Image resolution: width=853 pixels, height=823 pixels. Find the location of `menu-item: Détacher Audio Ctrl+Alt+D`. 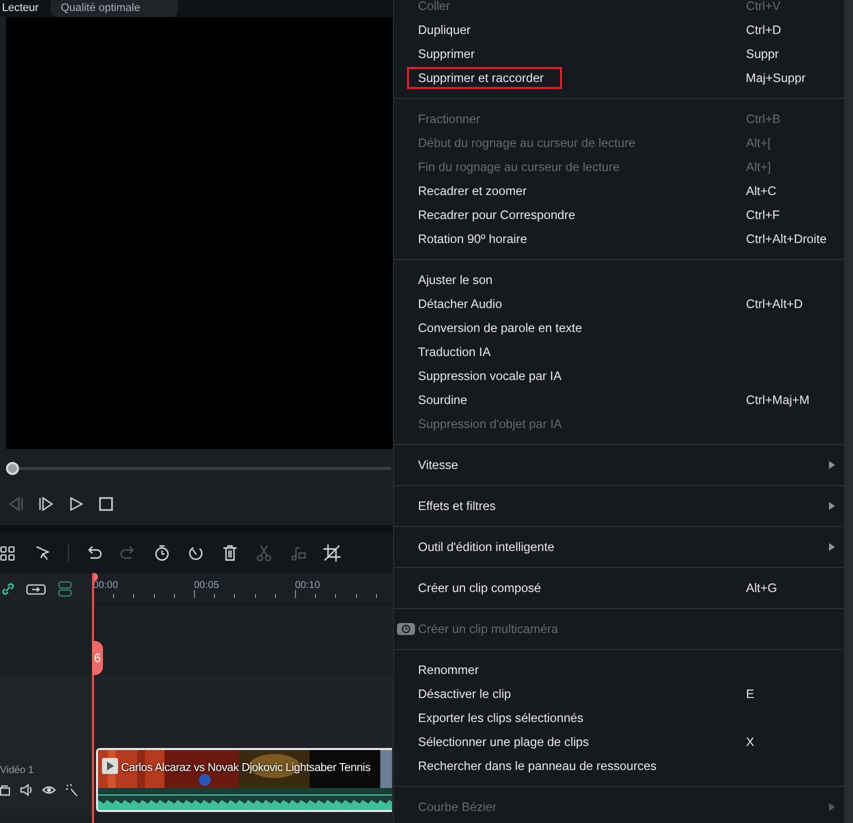

menu-item: Détacher Audio Ctrl+Alt+D is located at coordinates (619, 304).